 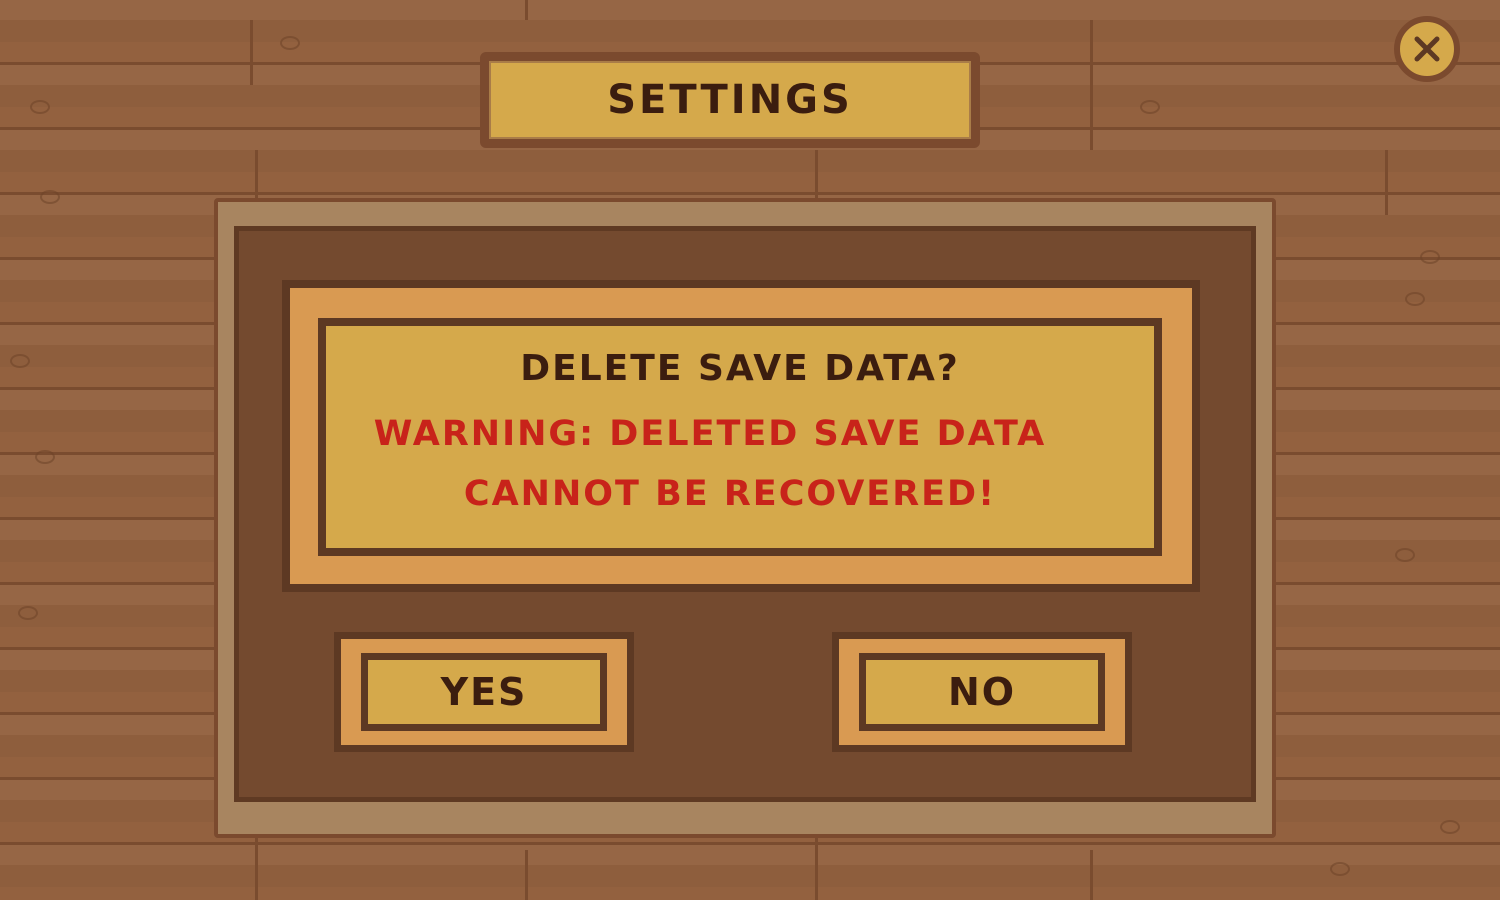 What do you see at coordinates (740, 368) in the screenshot?
I see `delete-question: DELETE SAVE DATA?` at bounding box center [740, 368].